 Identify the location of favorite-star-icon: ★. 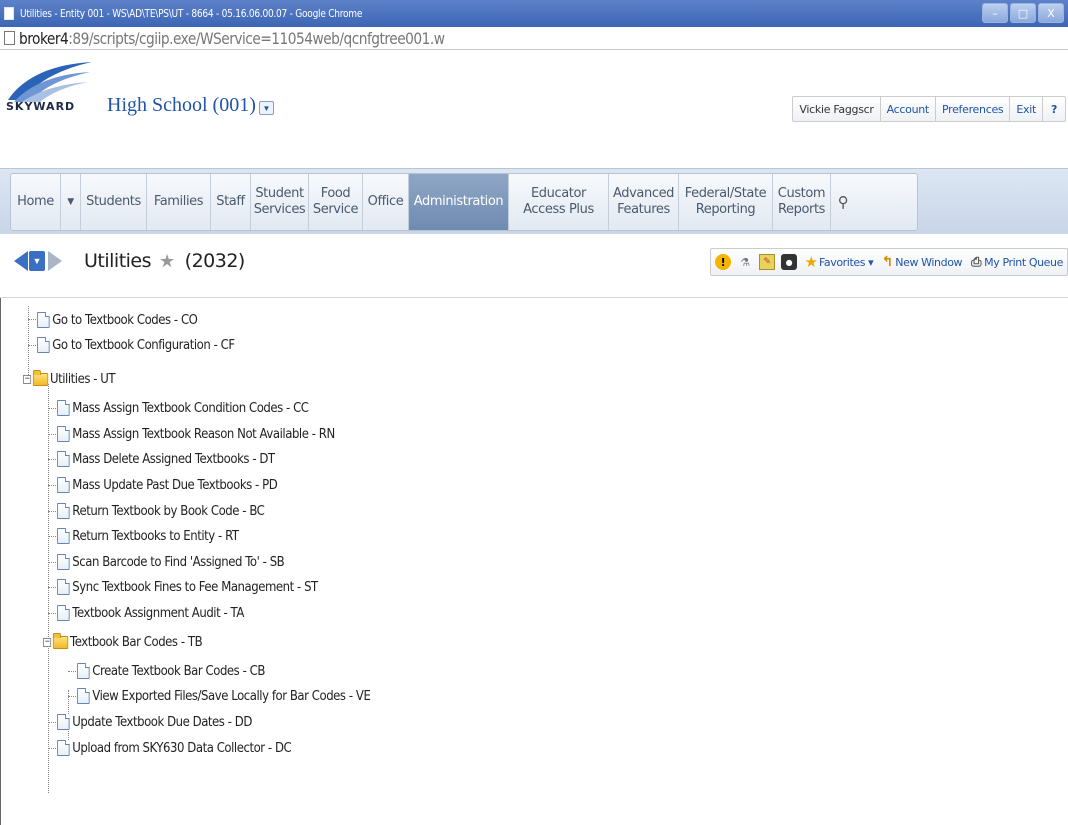
(167, 261).